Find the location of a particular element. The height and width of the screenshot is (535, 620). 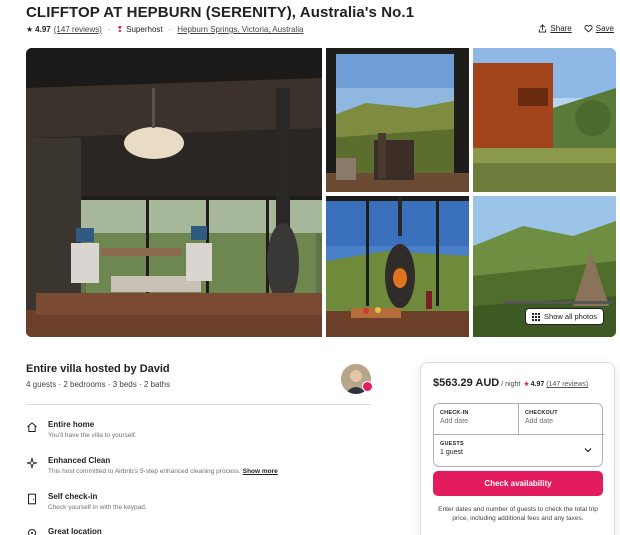

checkout-label: CHECKOUT is located at coordinates (541, 413).